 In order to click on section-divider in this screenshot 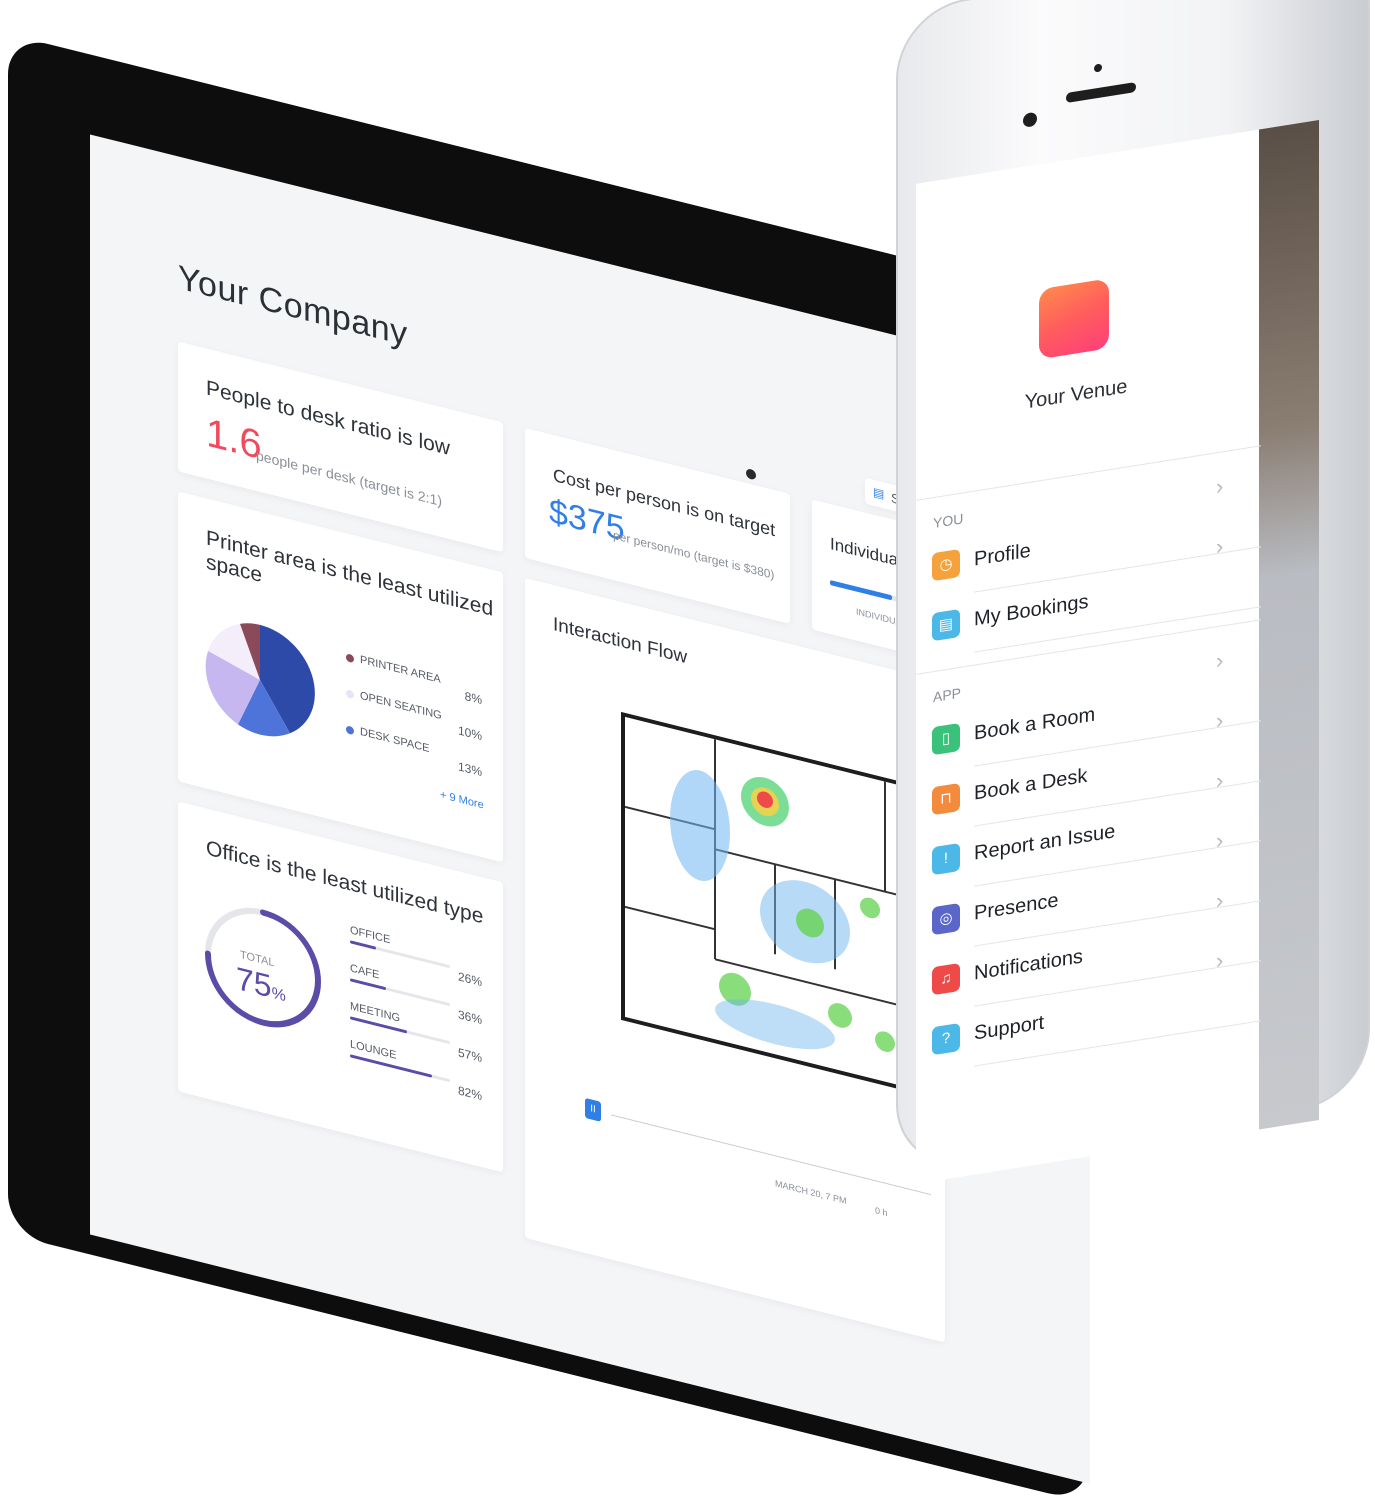, I will do `click(1088, 473)`.